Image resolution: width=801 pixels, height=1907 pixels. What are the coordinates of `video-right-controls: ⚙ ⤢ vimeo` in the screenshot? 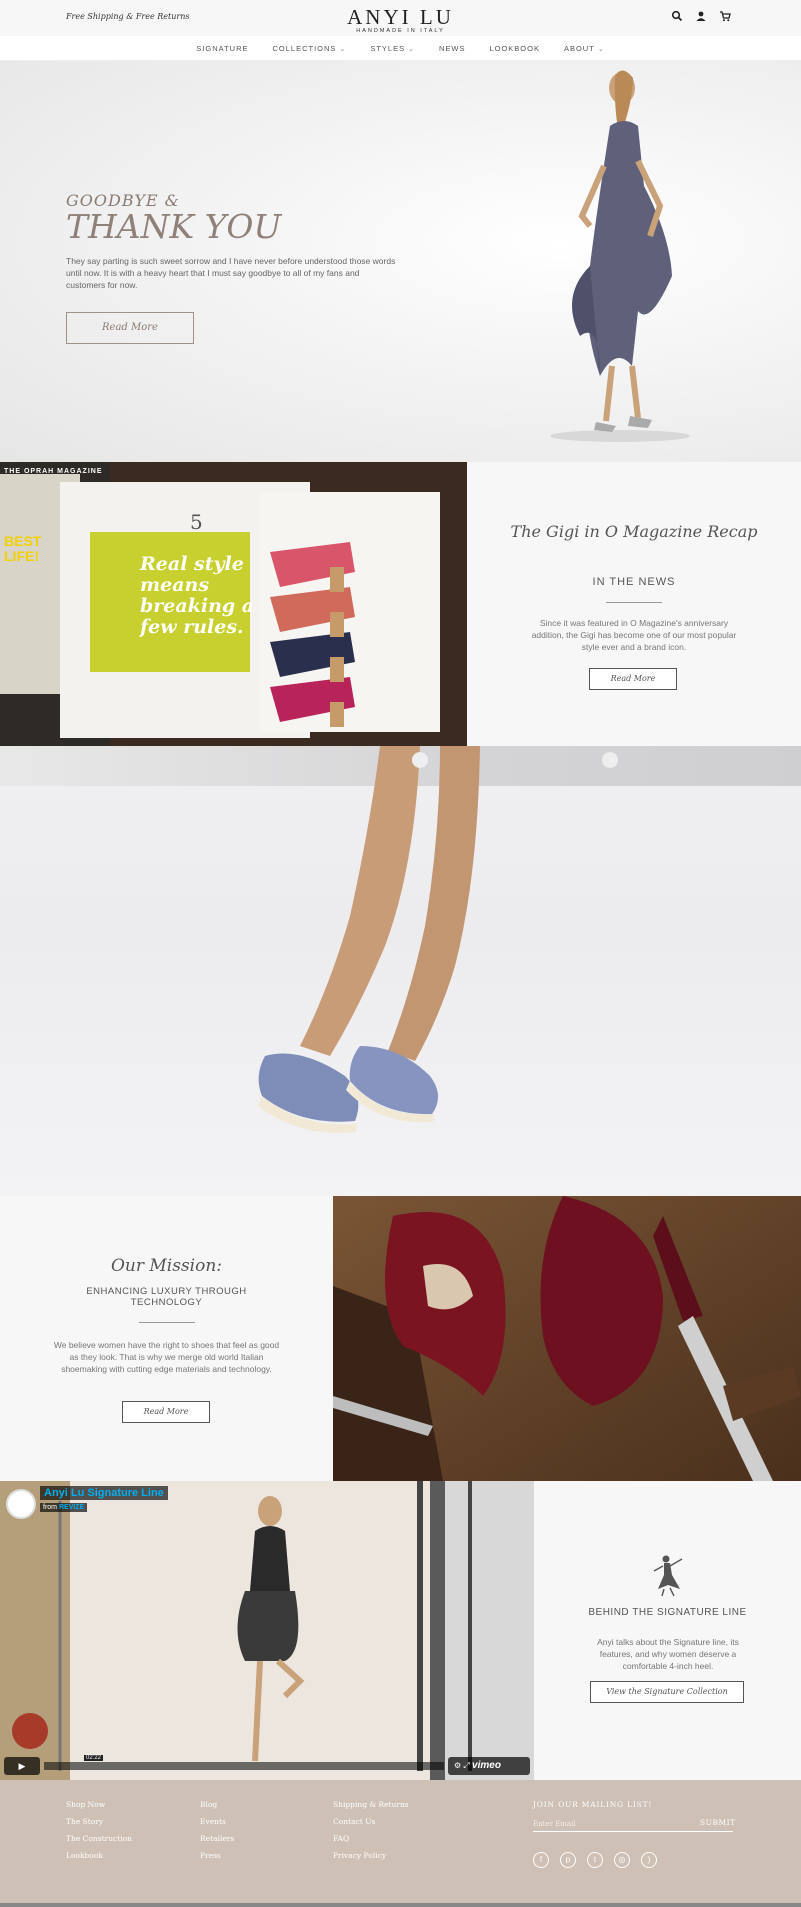 It's located at (489, 1766).